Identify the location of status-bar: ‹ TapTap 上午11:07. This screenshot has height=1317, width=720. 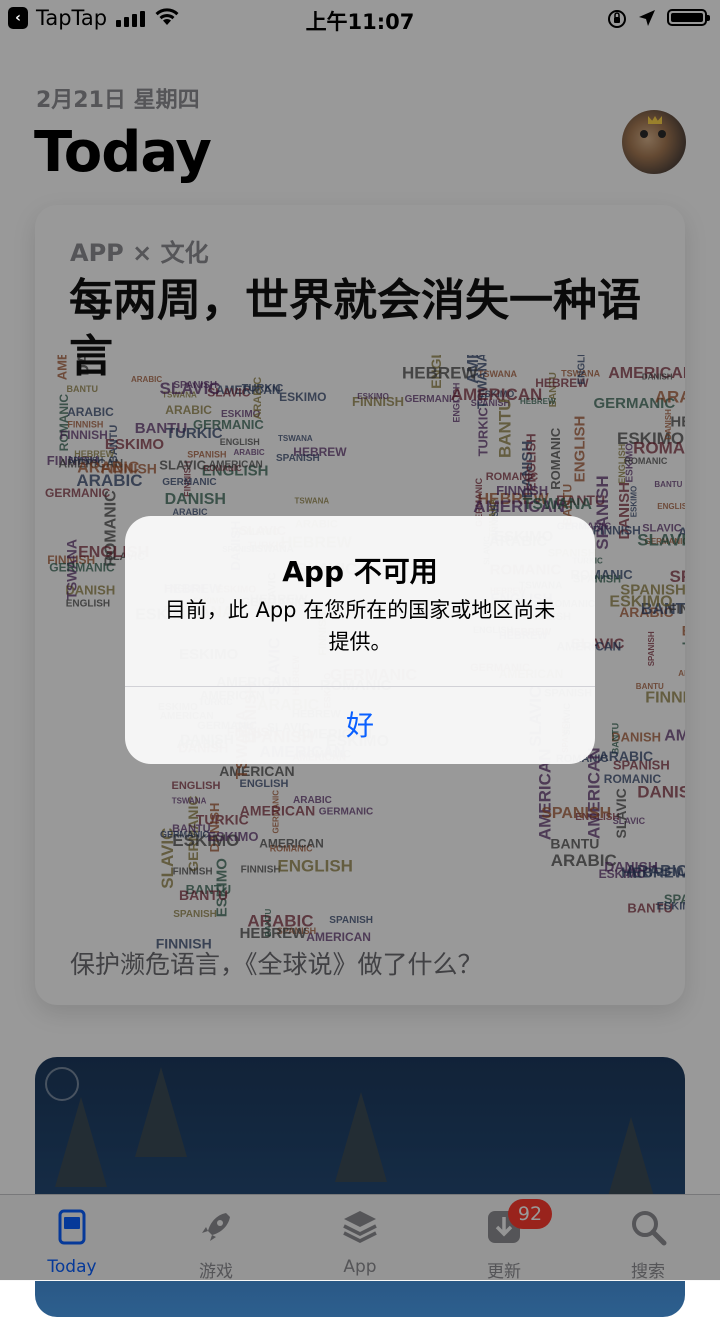
(360, 20).